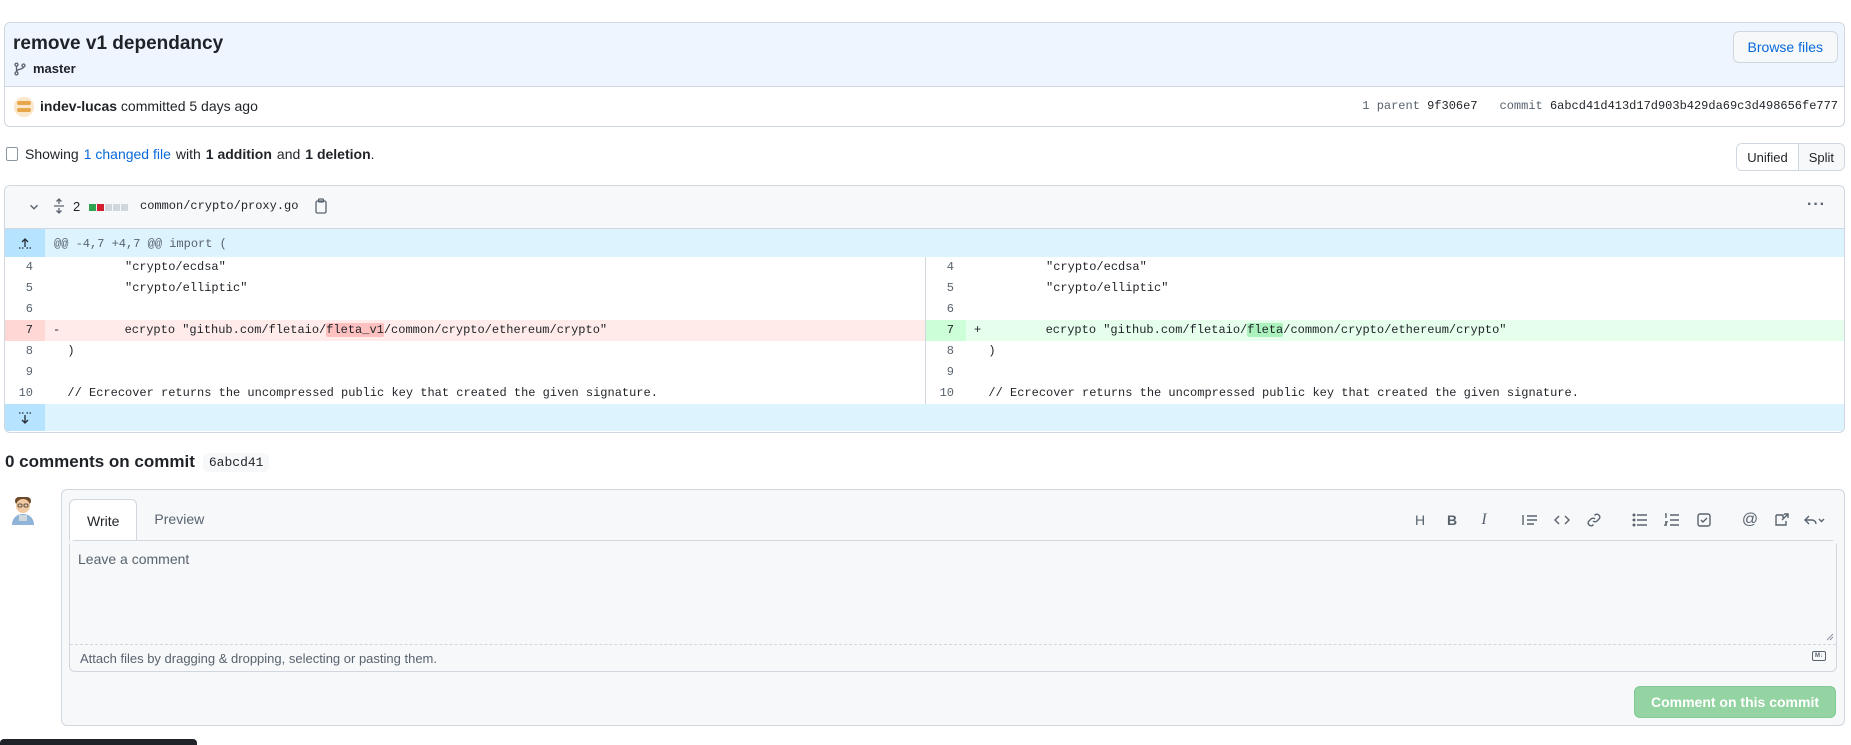 The image size is (1851, 745). What do you see at coordinates (1640, 520) in the screenshot?
I see `unordered-list-icon` at bounding box center [1640, 520].